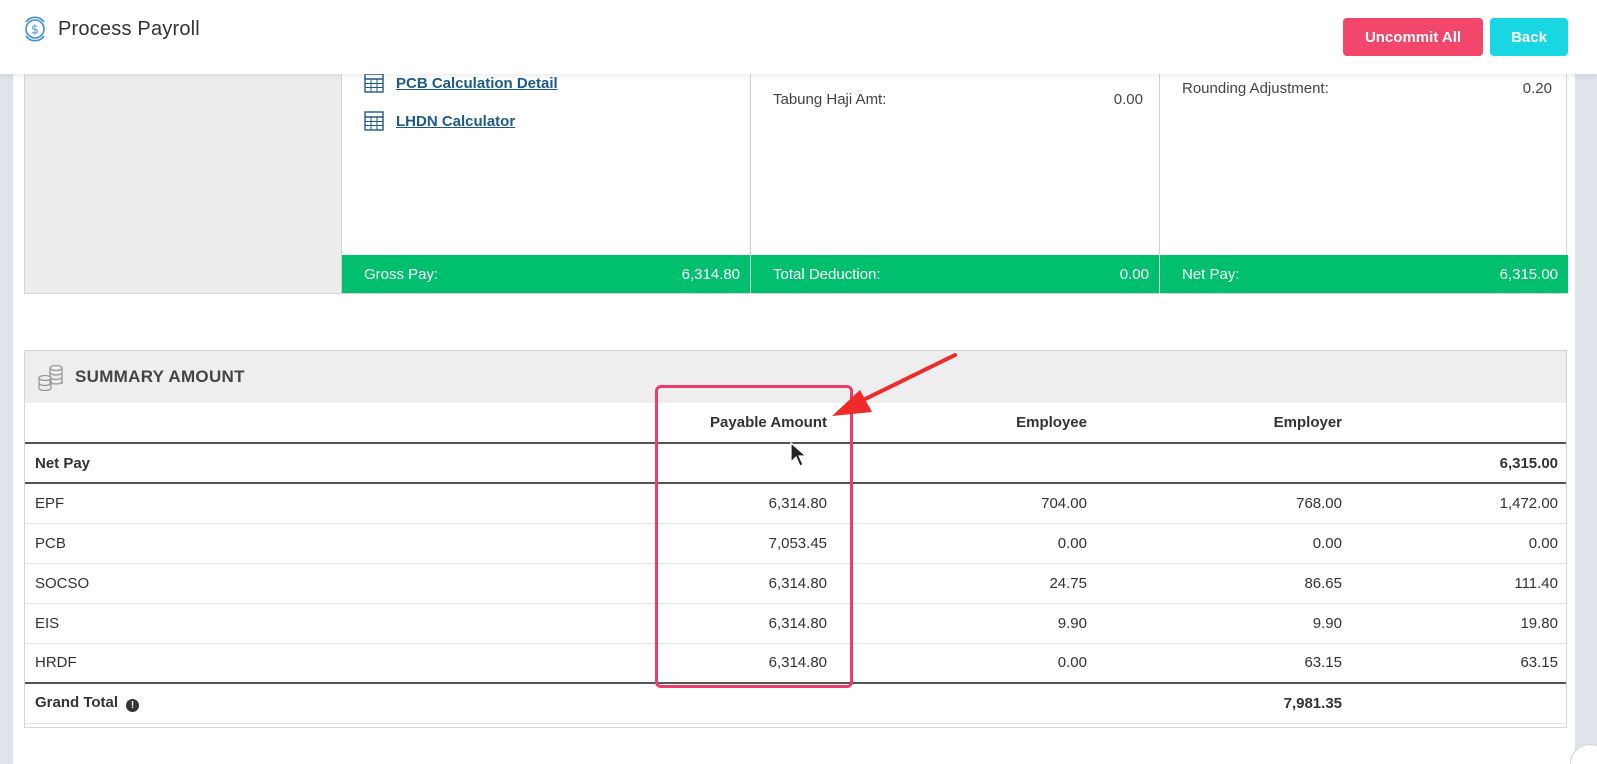 This screenshot has width=1597, height=764. Describe the element at coordinates (477, 83) in the screenshot. I see `pcb-calculation-detail-link: PCB Calculation Detail` at that location.